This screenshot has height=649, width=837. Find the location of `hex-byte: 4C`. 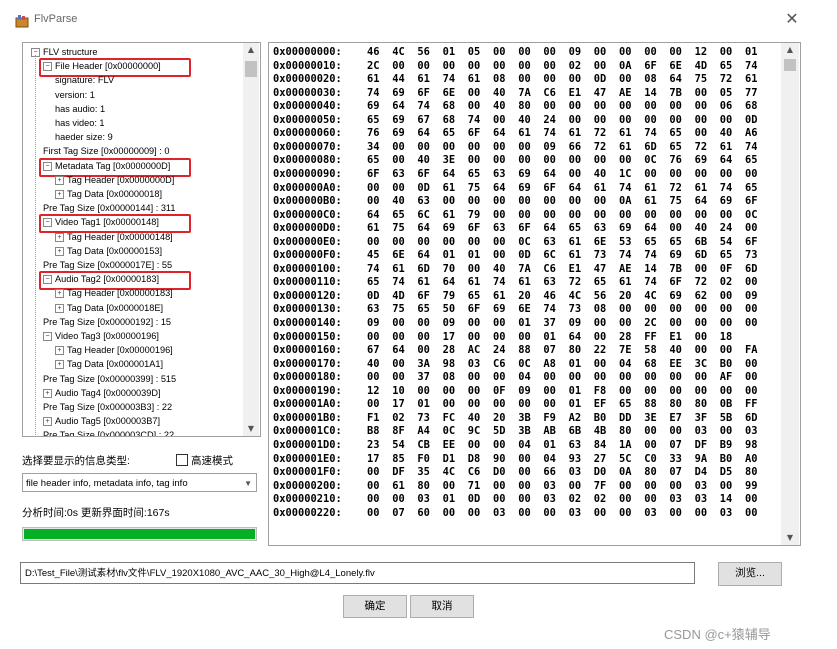

hex-byte: 4C is located at coordinates (398, 52).